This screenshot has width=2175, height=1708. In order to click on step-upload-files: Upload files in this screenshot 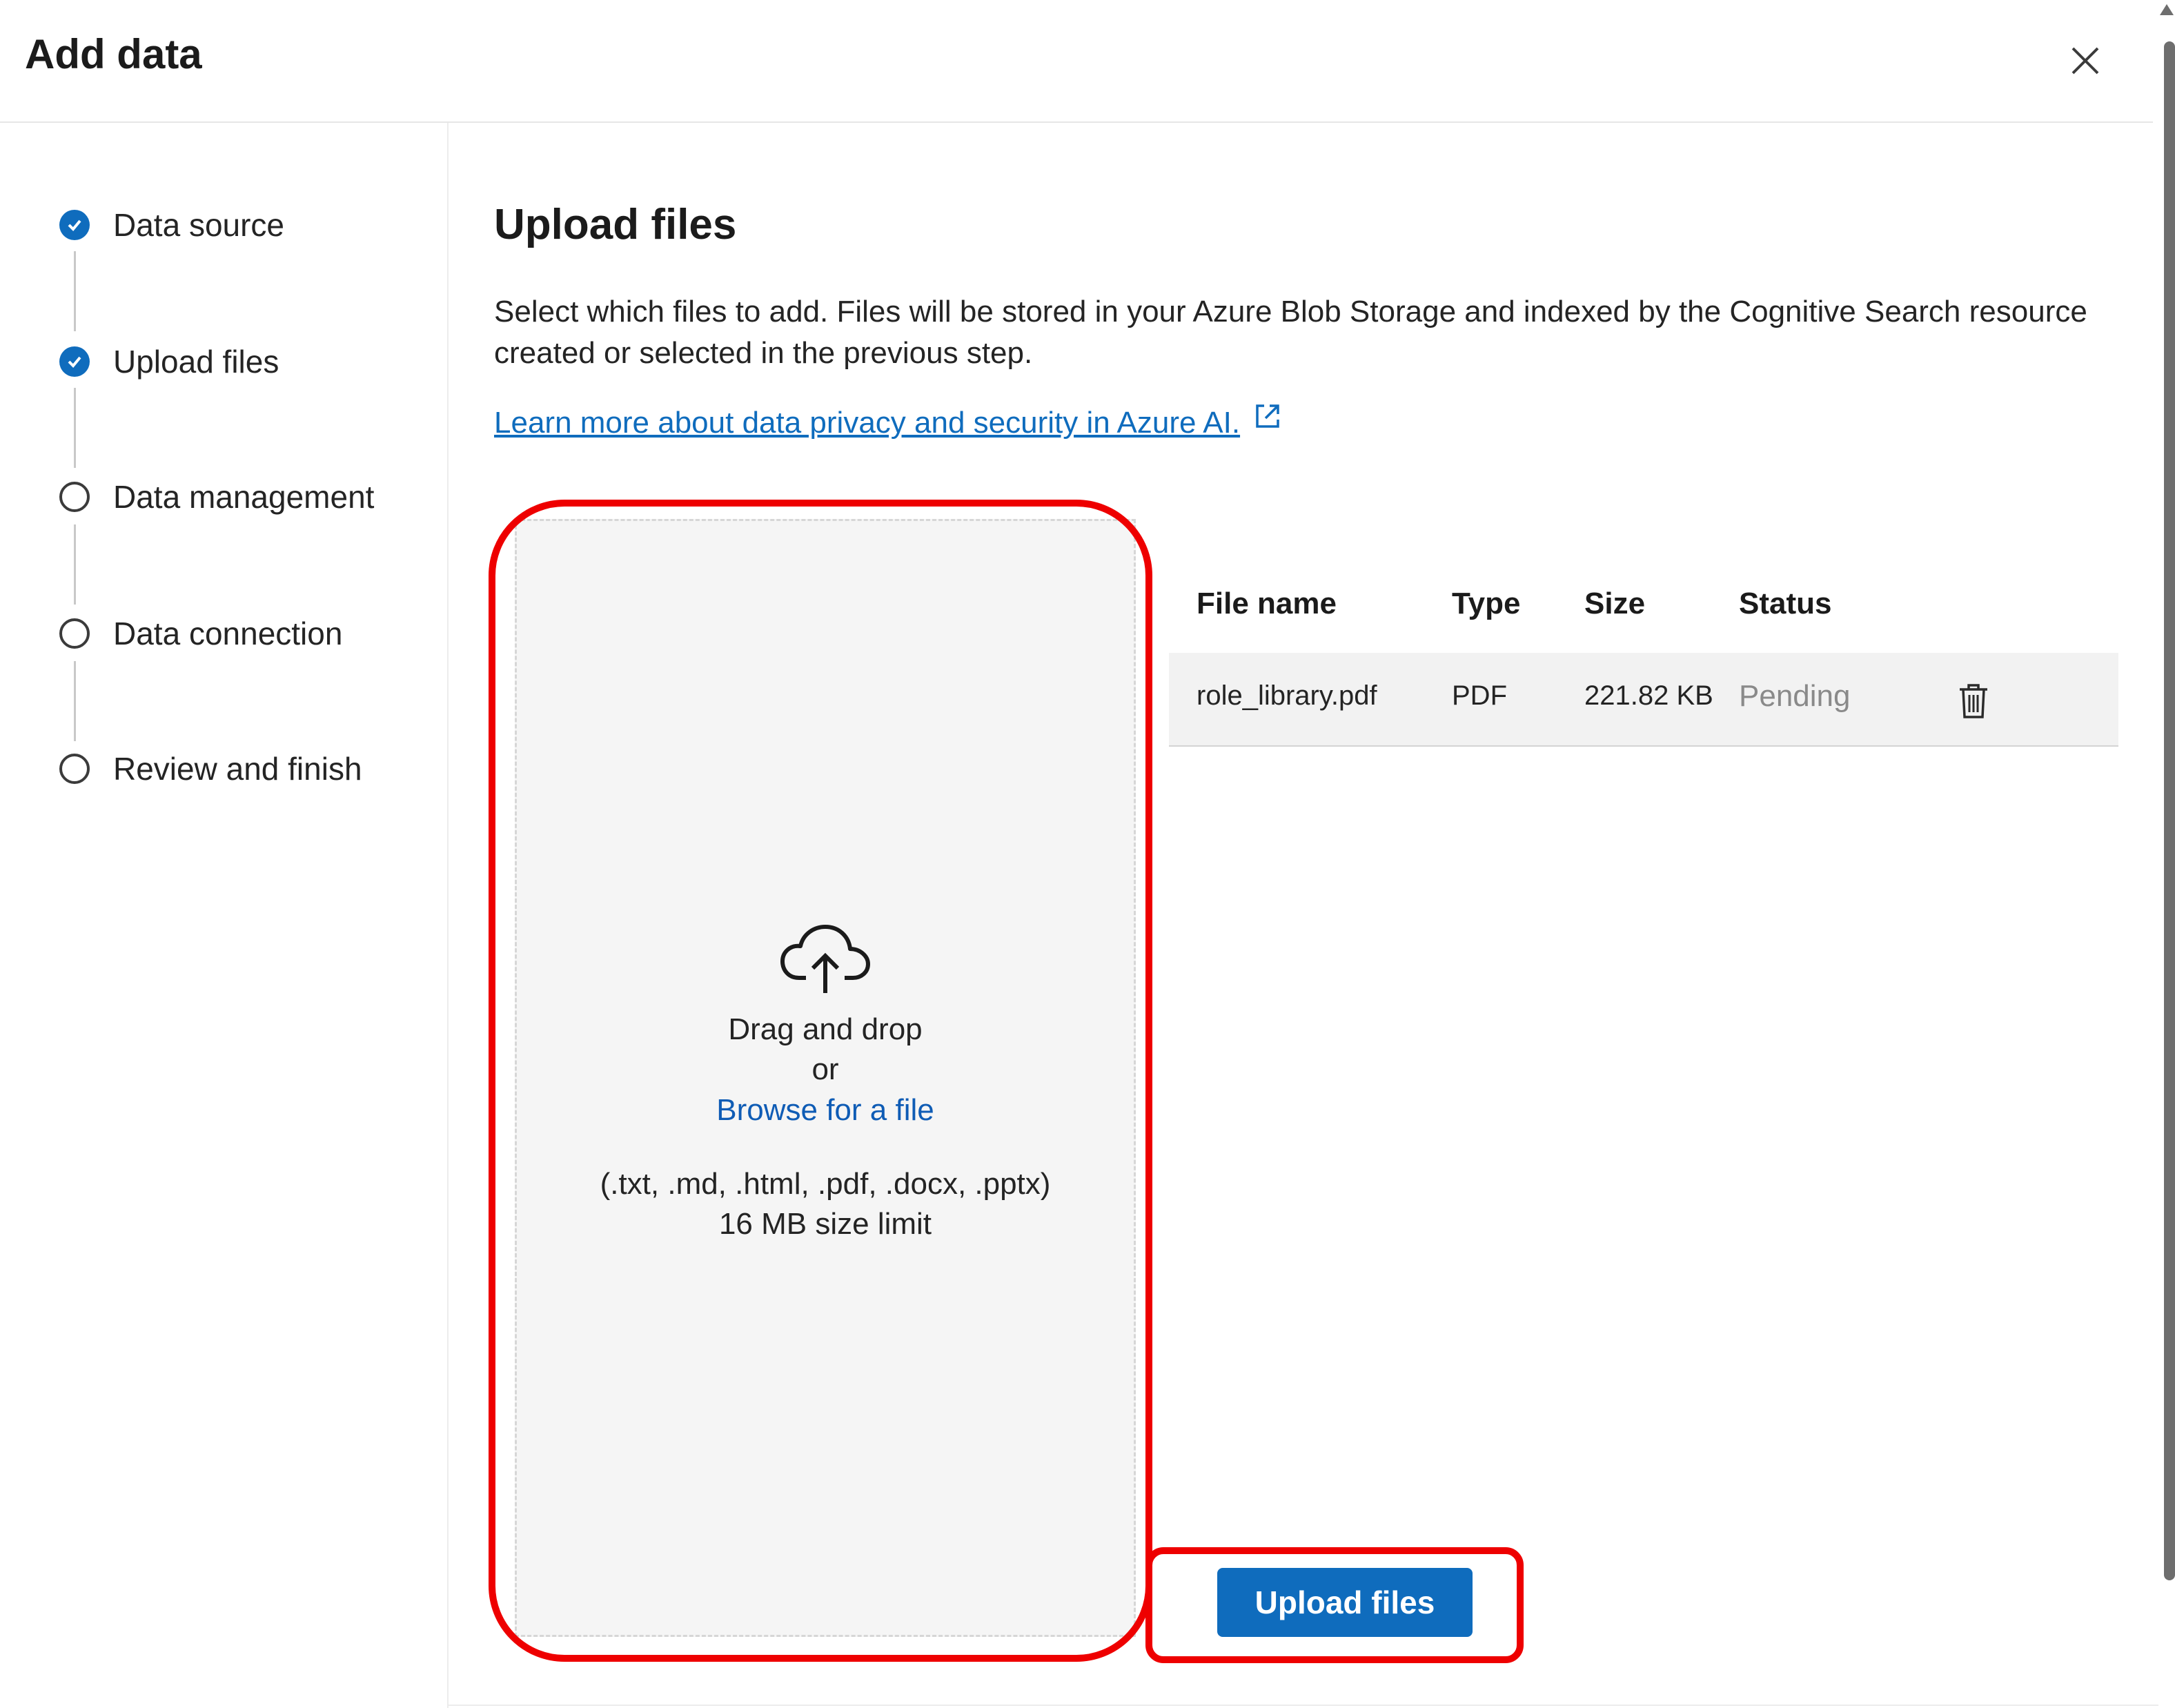, I will do `click(169, 361)`.